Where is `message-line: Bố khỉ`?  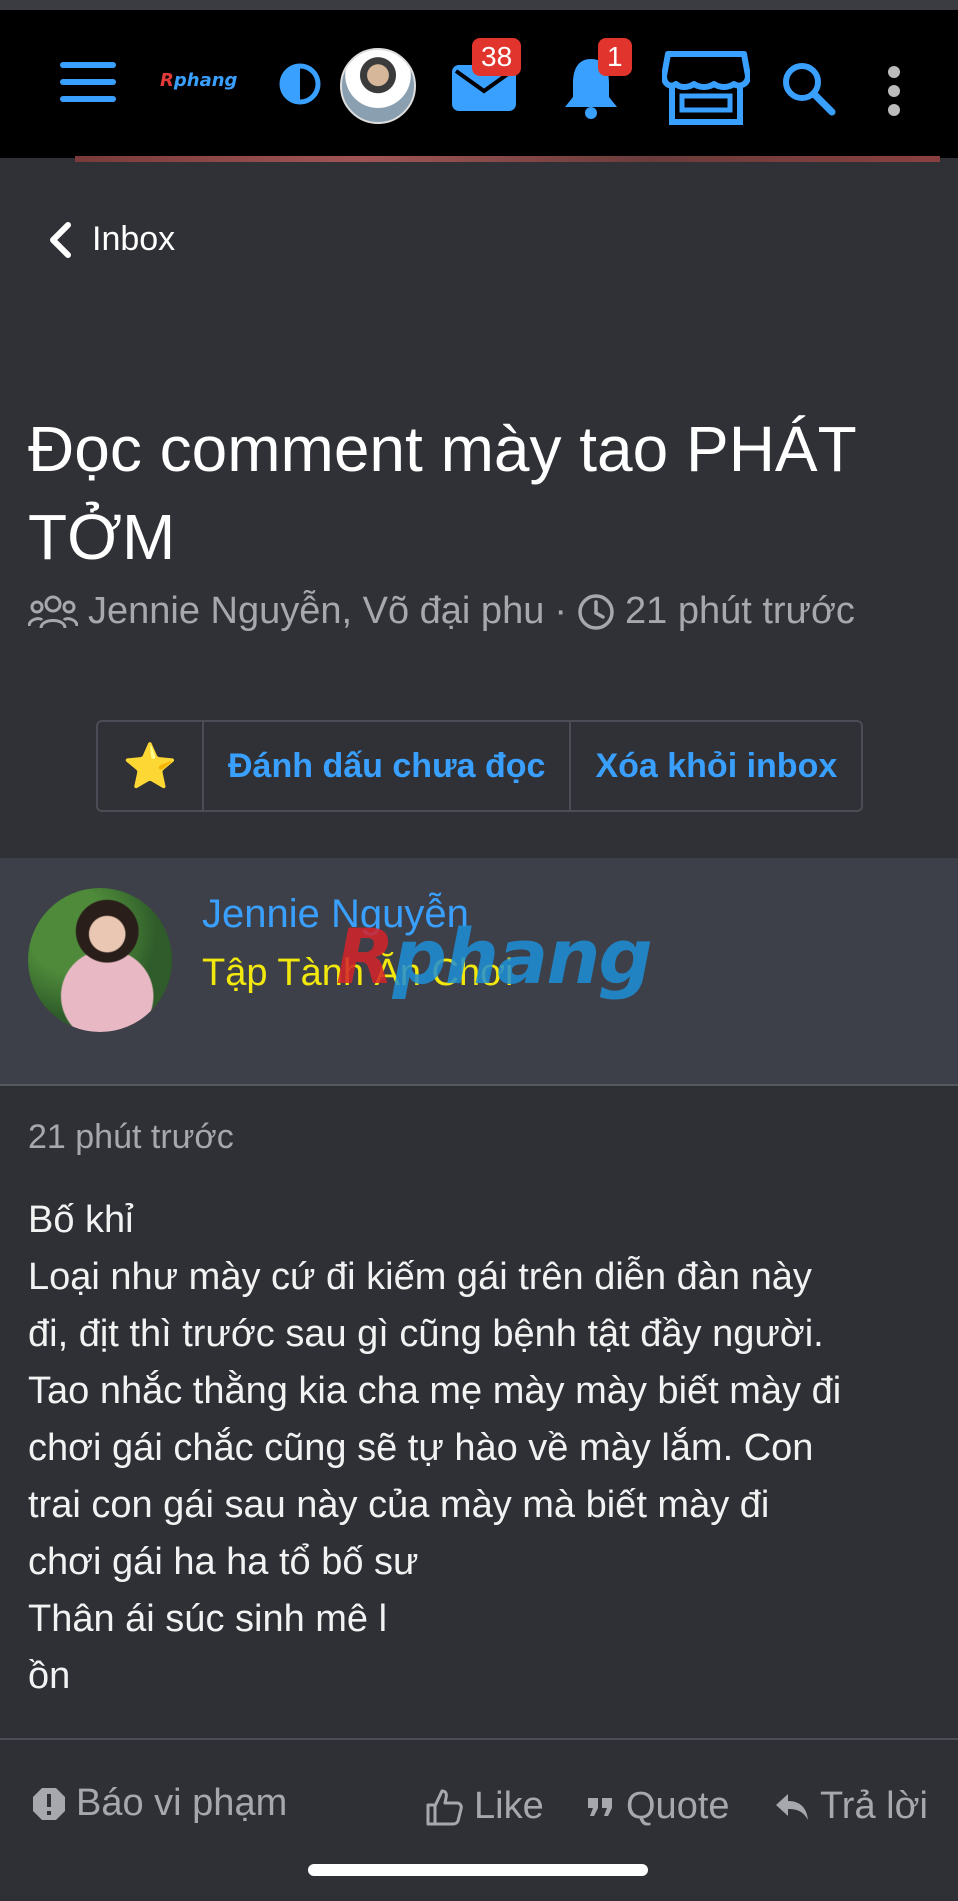
message-line: Bố khỉ is located at coordinates (81, 1220).